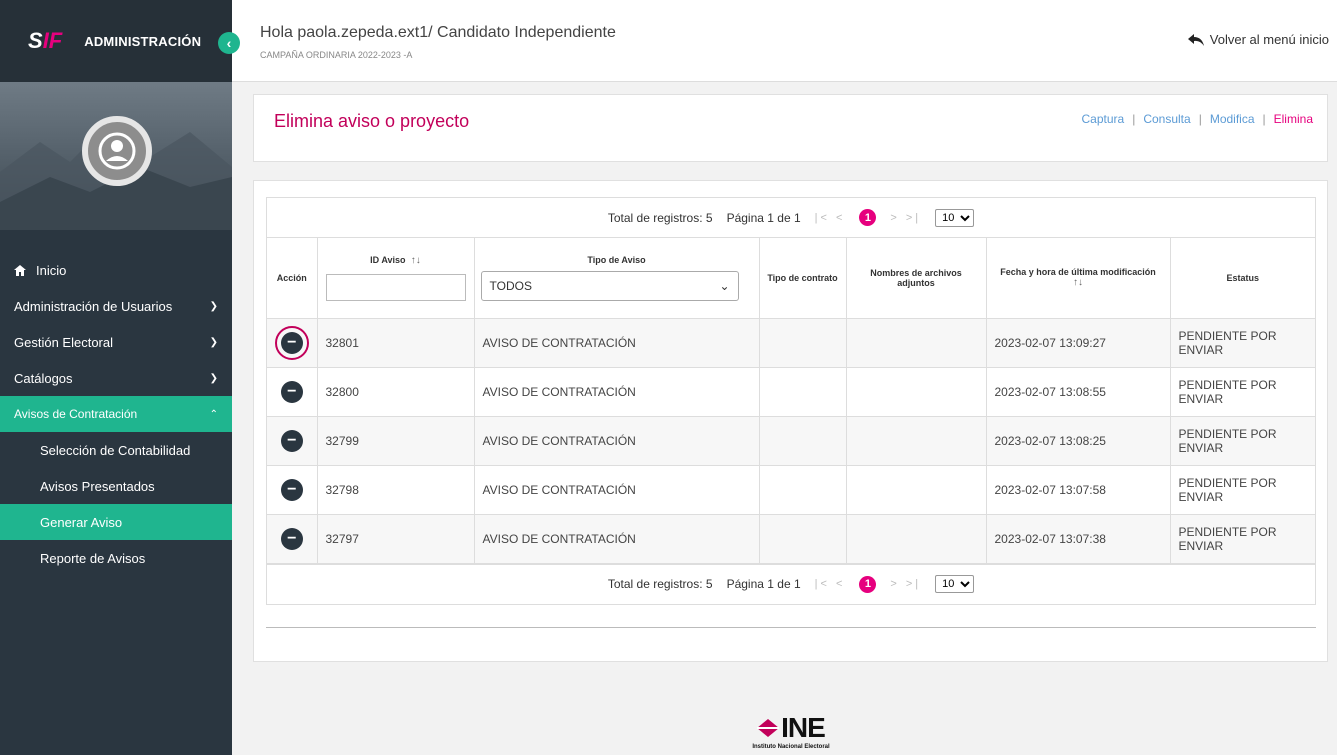 The height and width of the screenshot is (755, 1337). I want to click on chevron-left-icon: ‹, so click(229, 43).